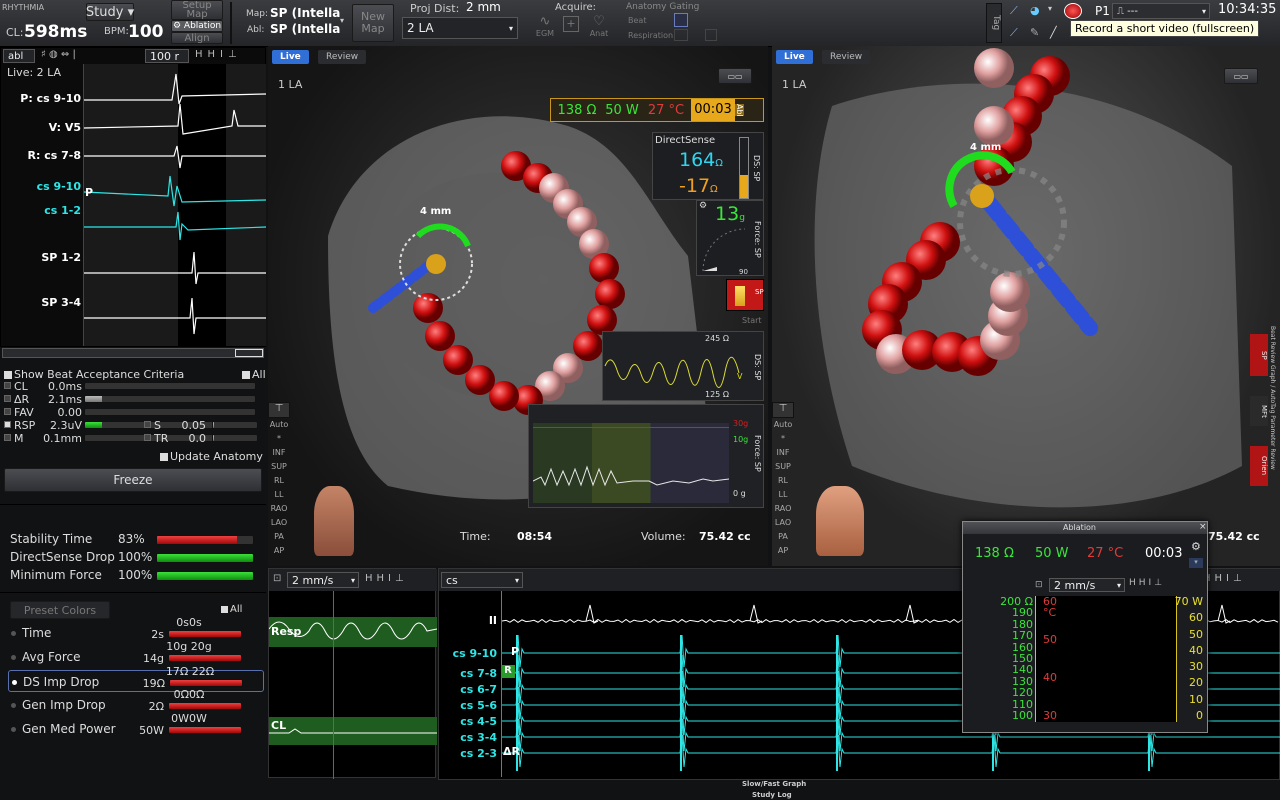 Image resolution: width=1280 pixels, height=800 pixels. What do you see at coordinates (41, 257) in the screenshot?
I see `trace-label: SP 1-2` at bounding box center [41, 257].